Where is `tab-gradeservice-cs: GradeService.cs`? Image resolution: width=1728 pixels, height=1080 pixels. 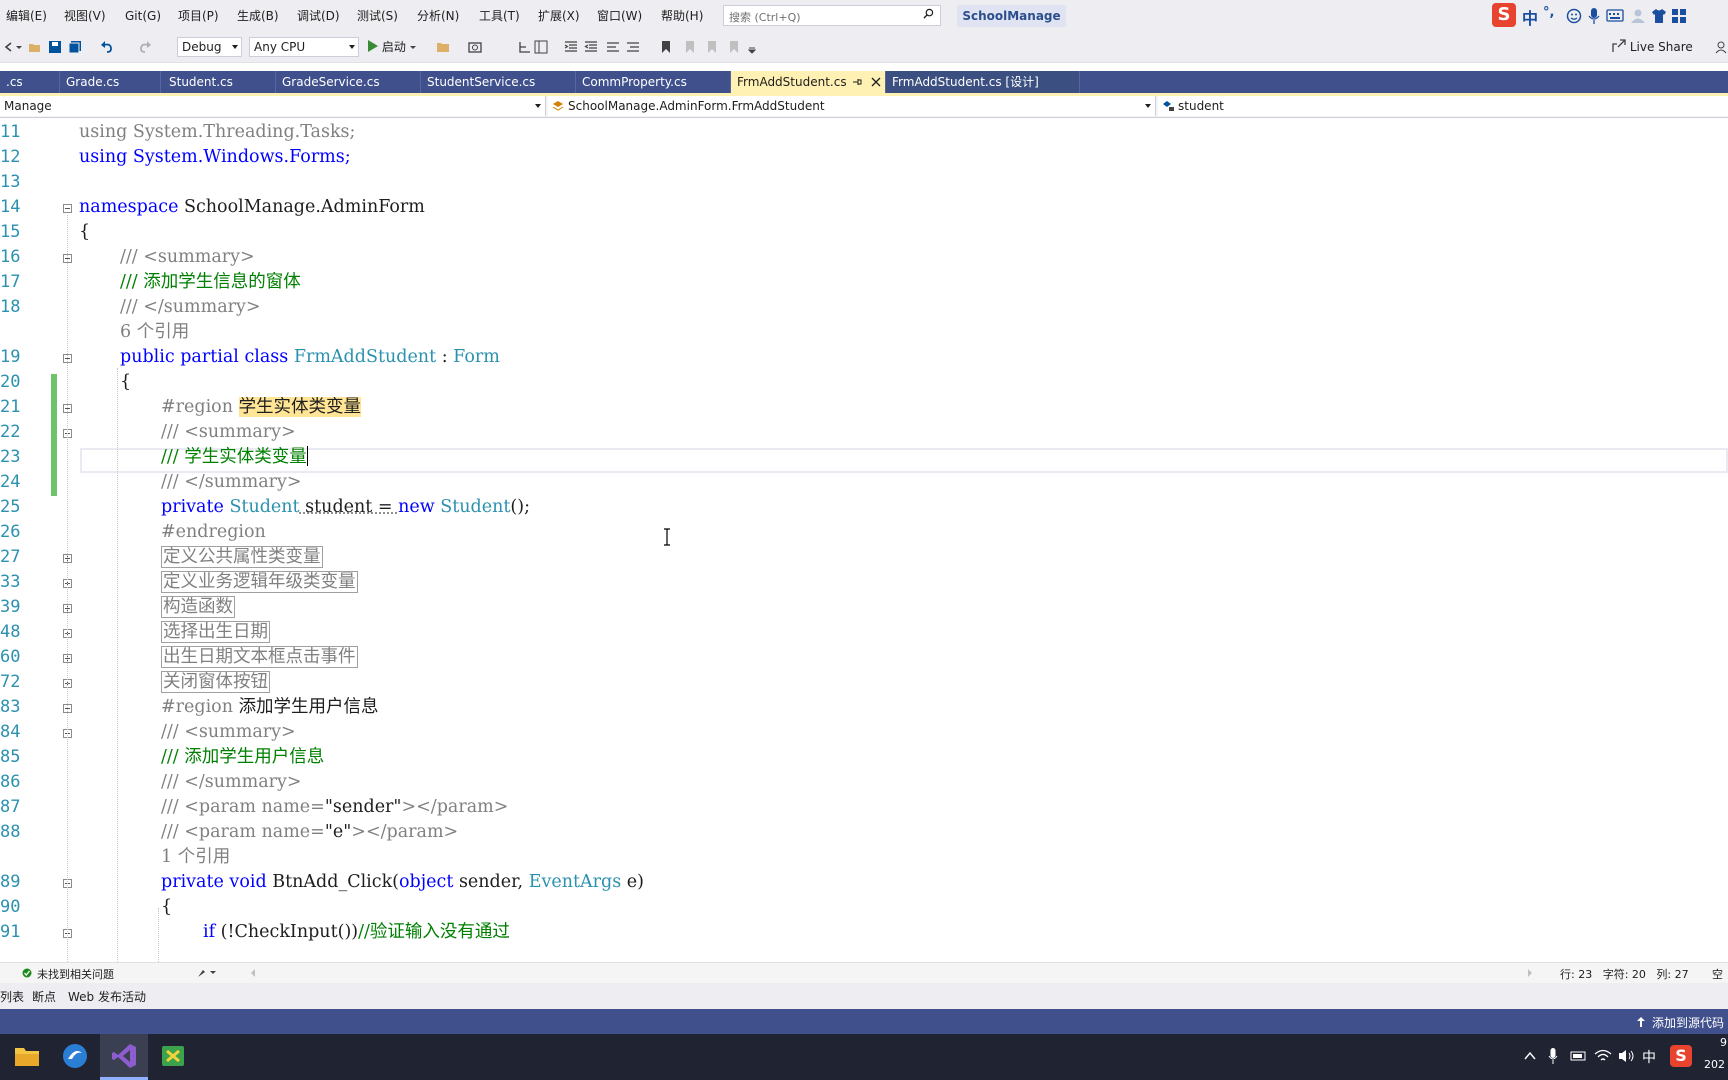 tab-gradeservice-cs: GradeService.cs is located at coordinates (348, 82).